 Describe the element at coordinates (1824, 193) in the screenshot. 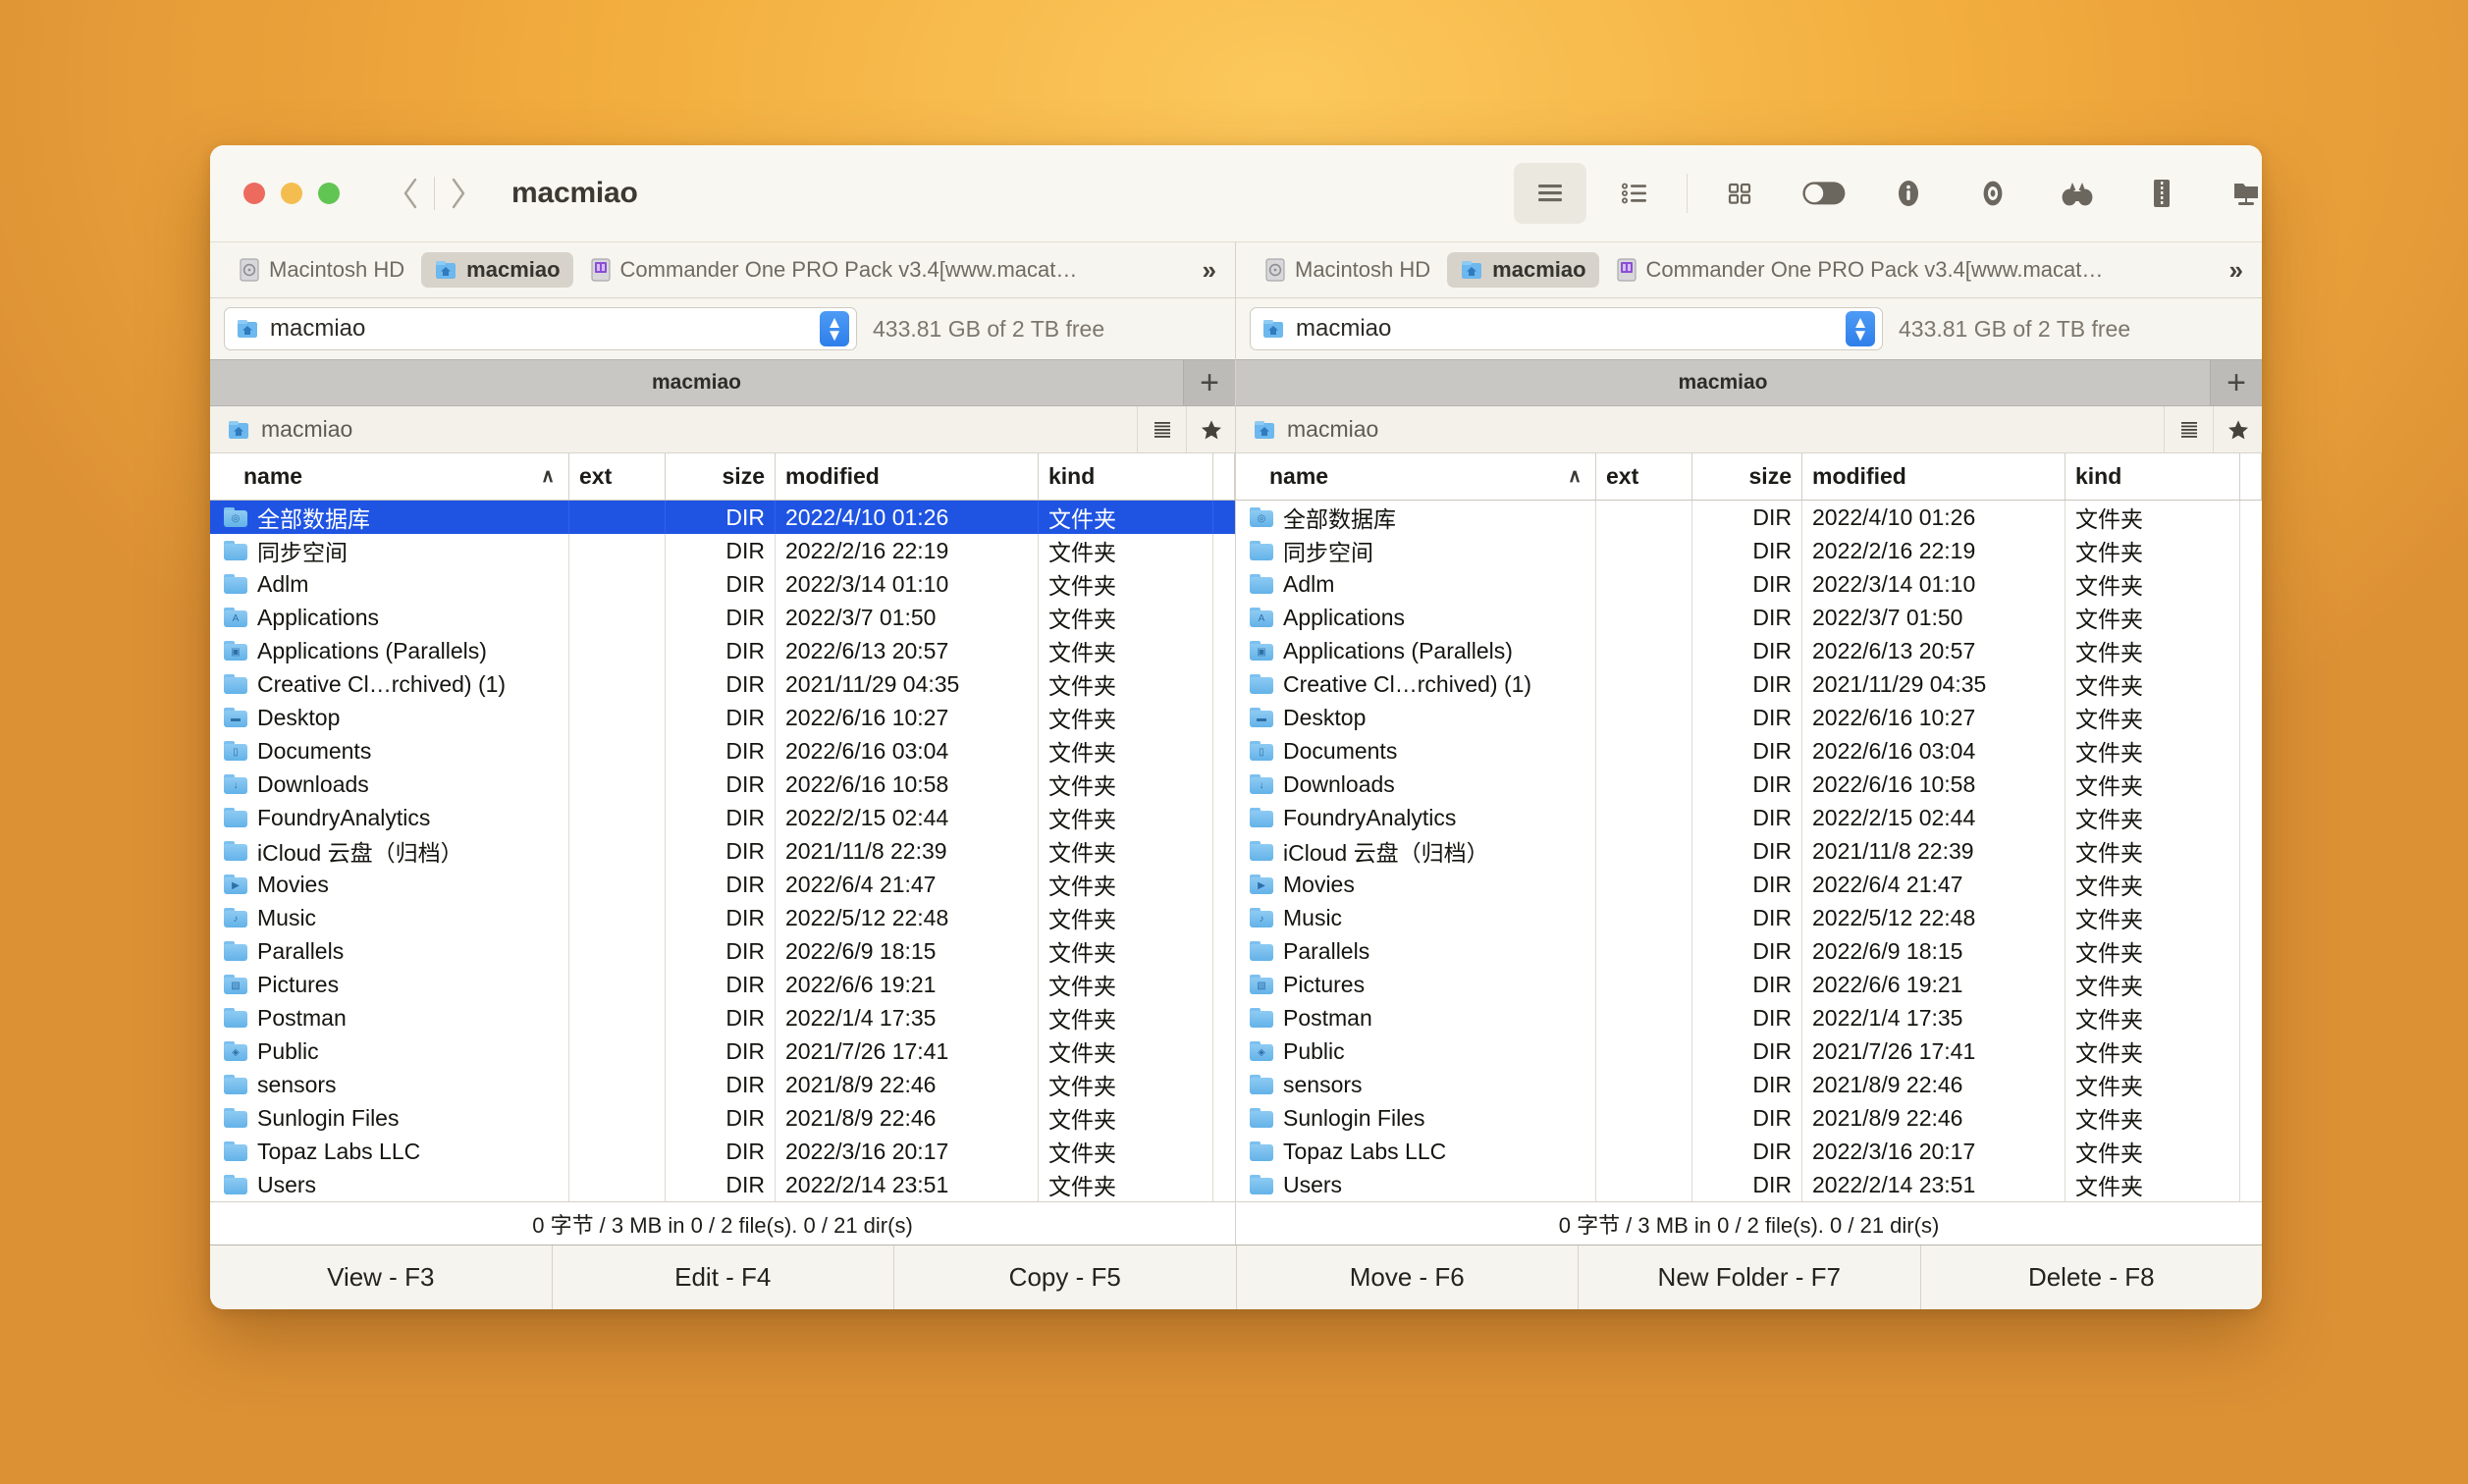

I see `theme-toggle-switch` at that location.